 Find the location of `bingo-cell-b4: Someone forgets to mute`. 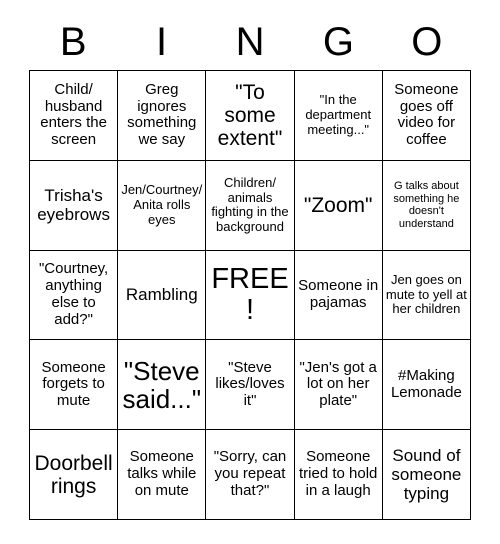

bingo-cell-b4: Someone forgets to mute is located at coordinates (74, 385).